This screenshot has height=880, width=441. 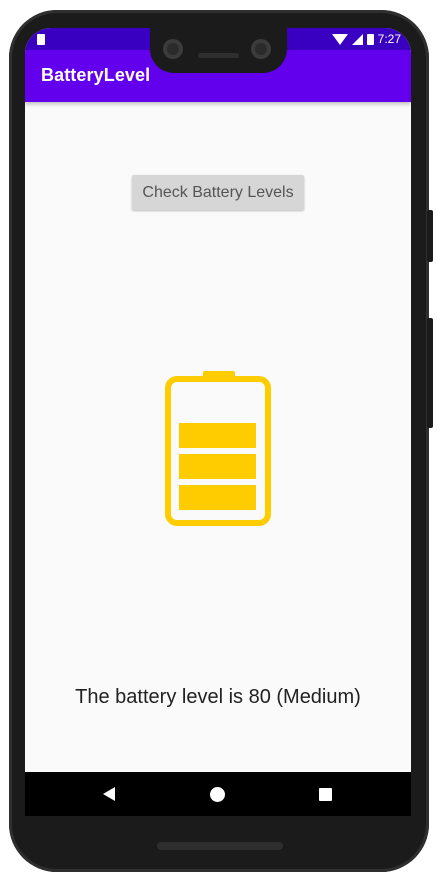 I want to click on sd-card-icon, so click(x=41, y=39).